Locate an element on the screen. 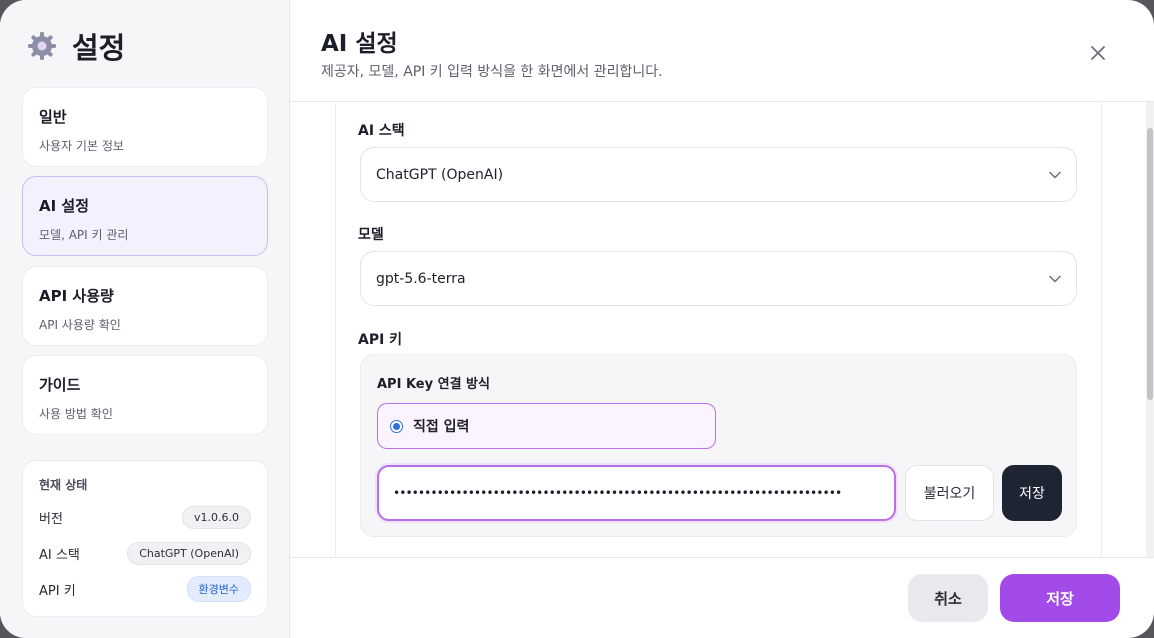 This screenshot has width=1154, height=638. page-title: AI 설정 is located at coordinates (359, 44).